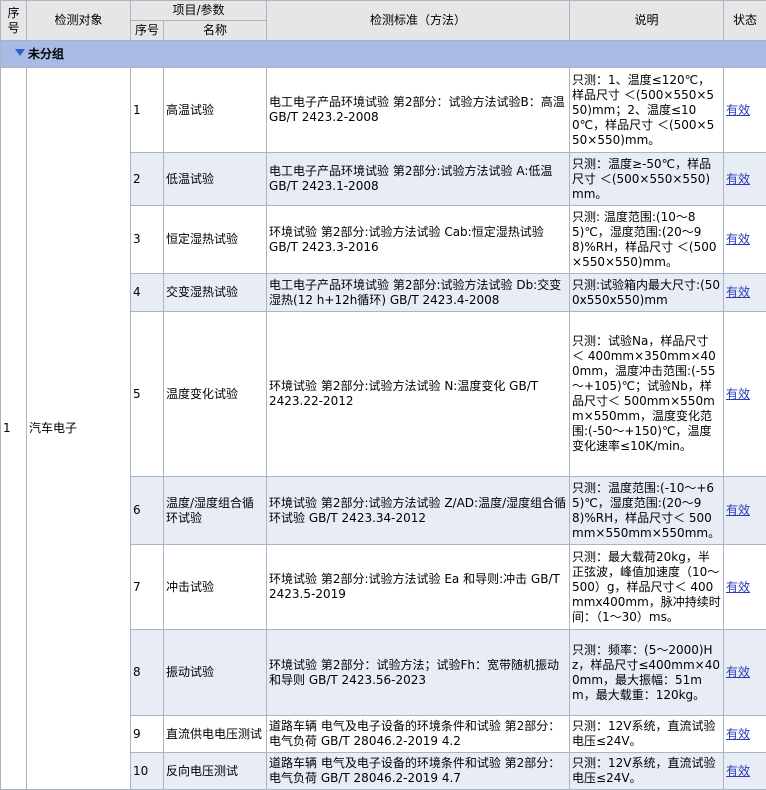 The width and height of the screenshot is (766, 790). I want to click on header-item-param: 项目/参数, so click(199, 11).